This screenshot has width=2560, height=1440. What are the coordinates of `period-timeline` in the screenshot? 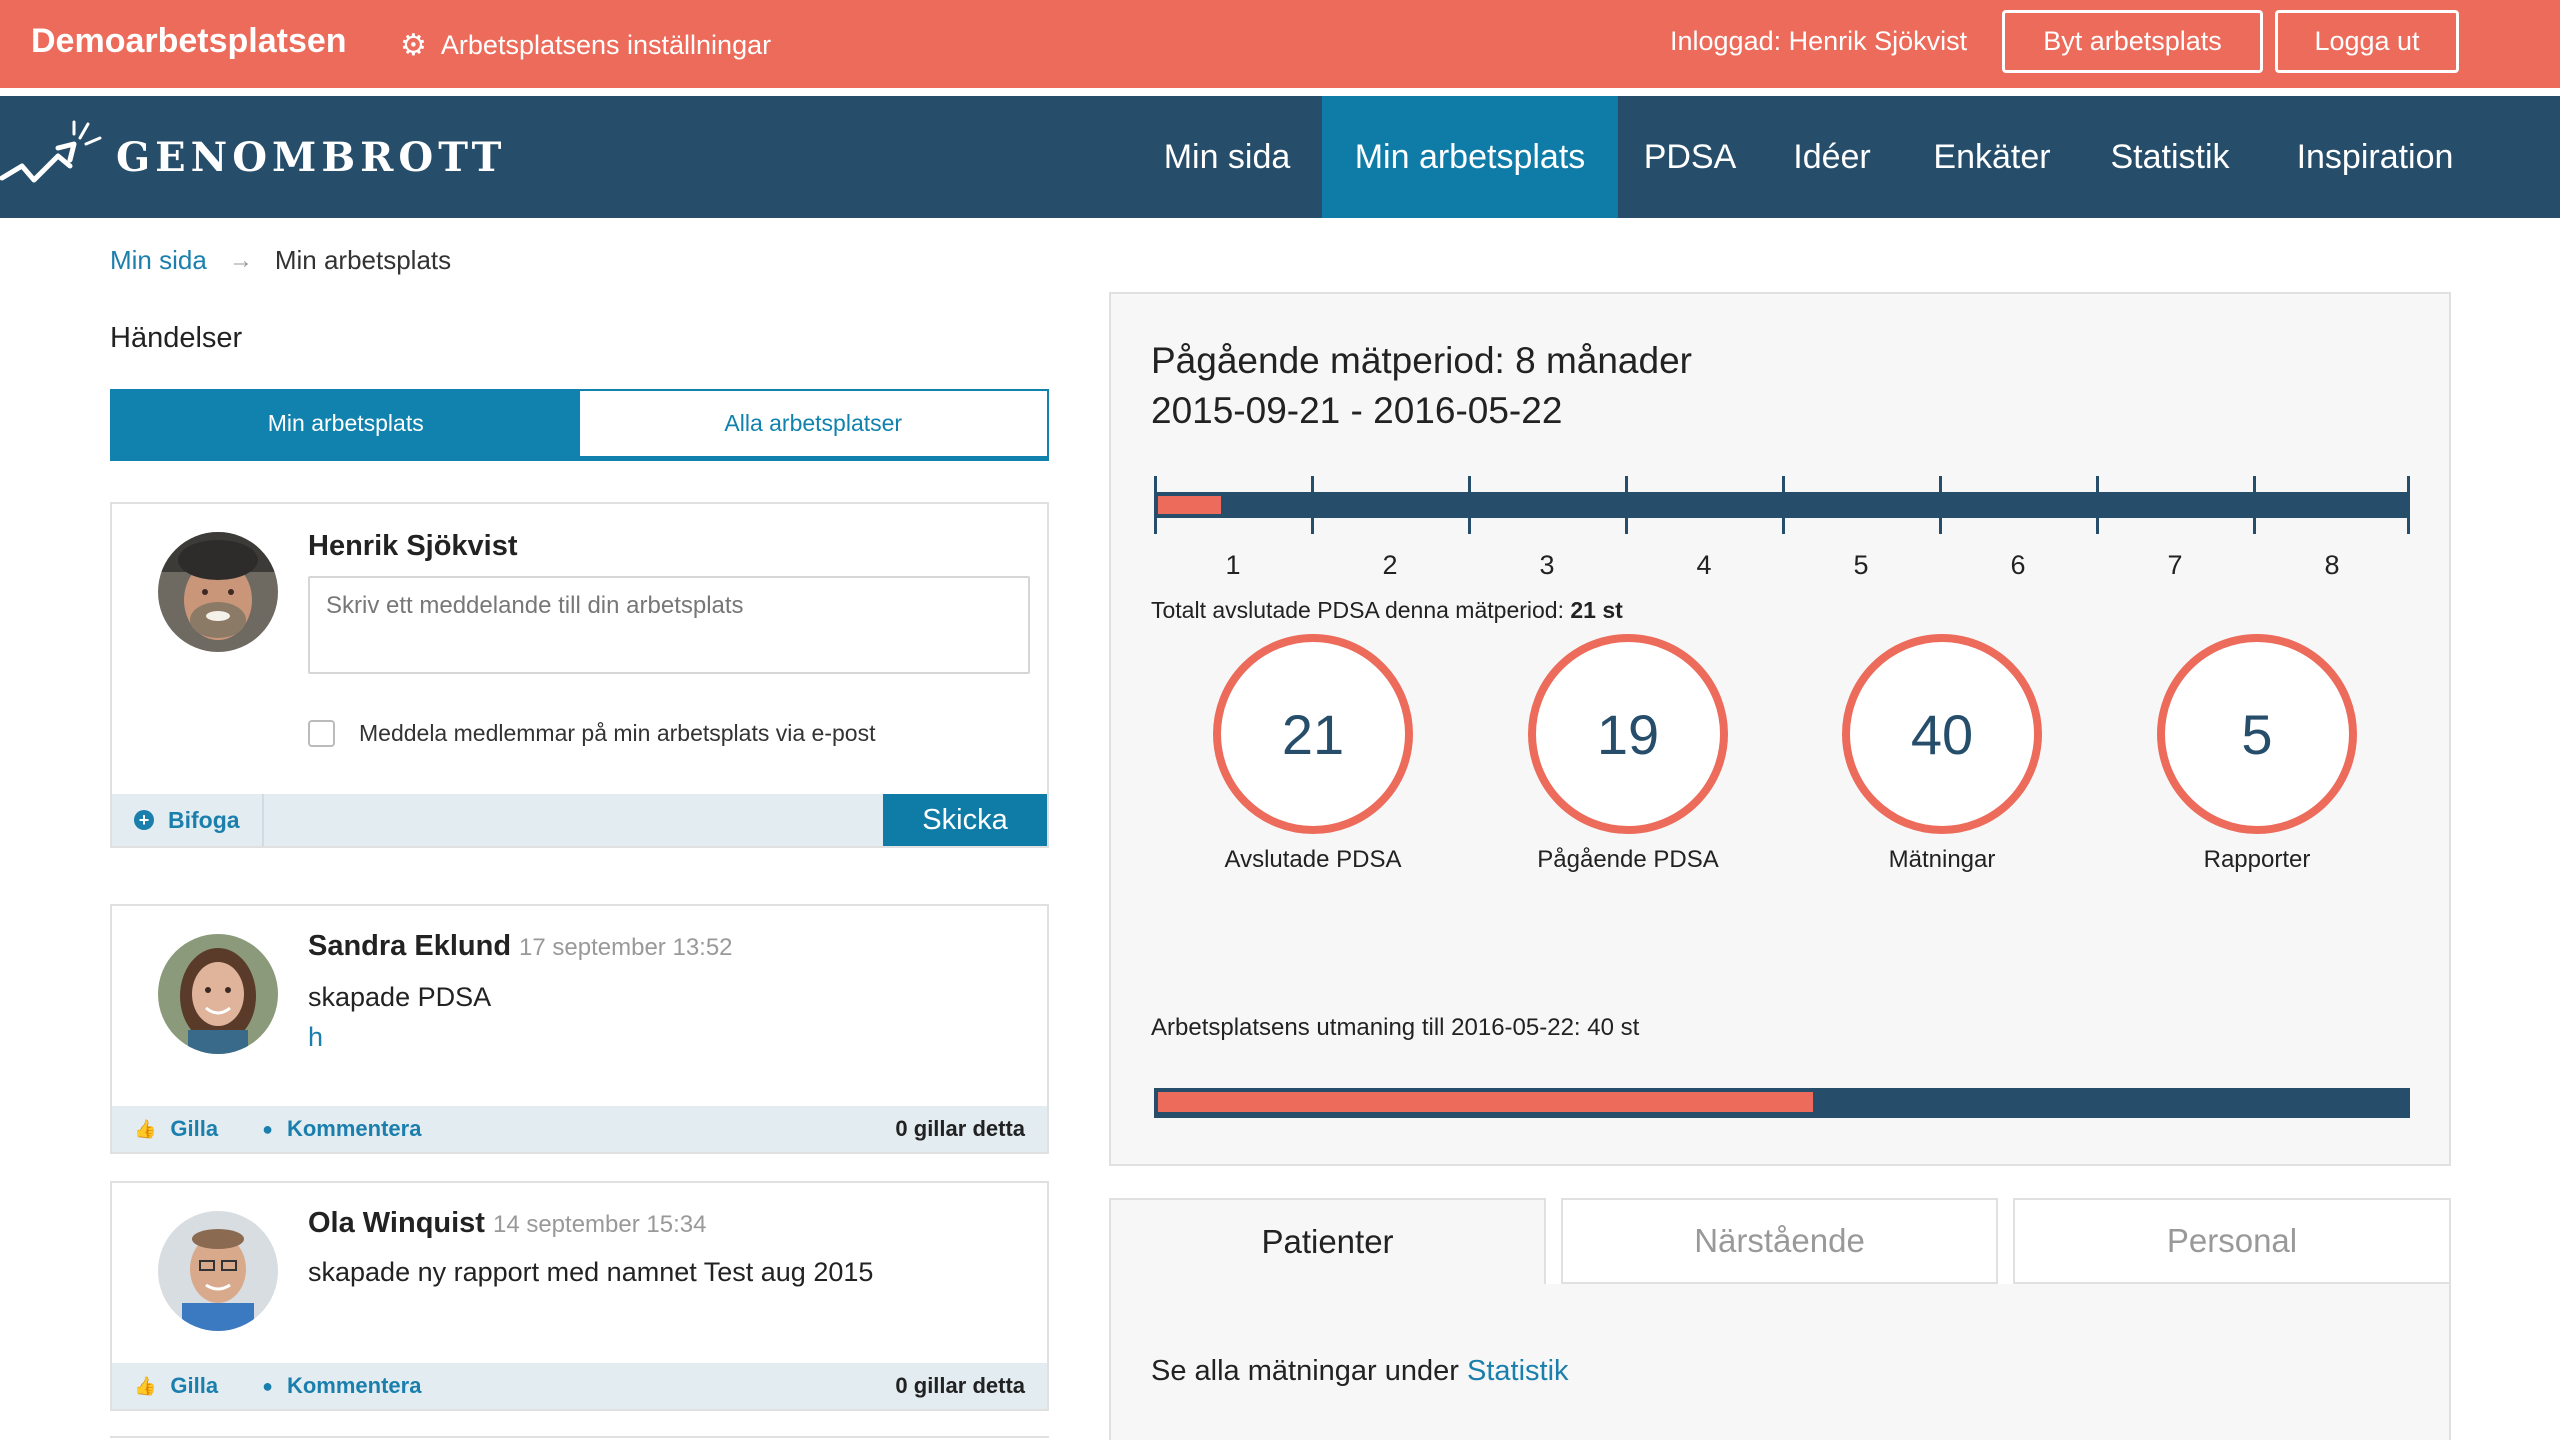 It's located at (1782, 505).